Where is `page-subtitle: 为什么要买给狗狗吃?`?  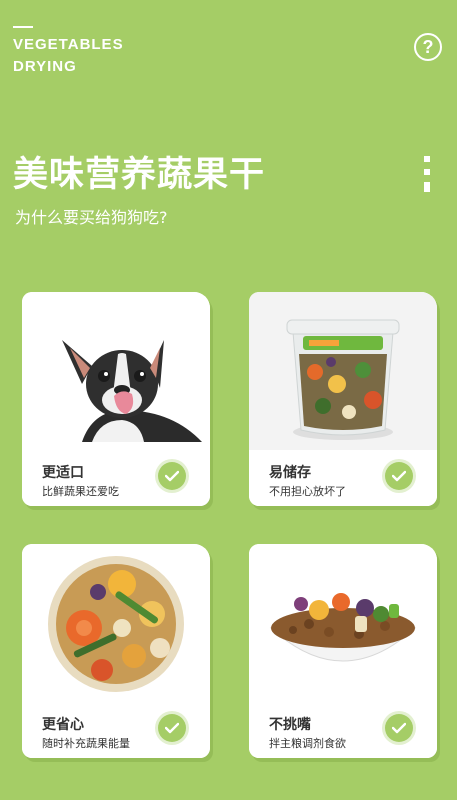 page-subtitle: 为什么要买给狗狗吃? is located at coordinates (91, 217).